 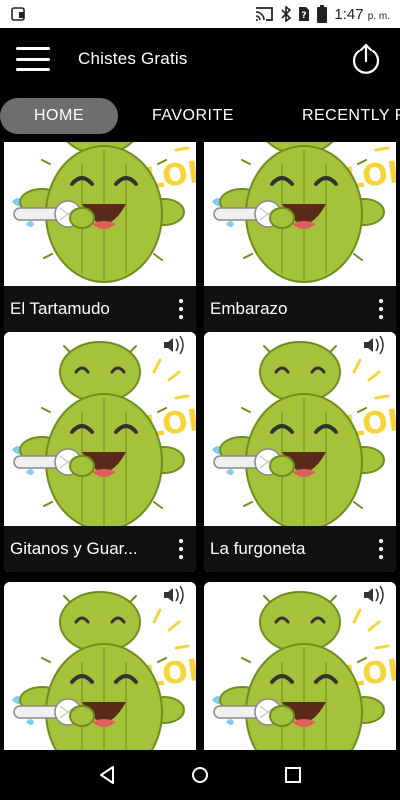 What do you see at coordinates (133, 58) in the screenshot?
I see `app-title: Chistes Gratis` at bounding box center [133, 58].